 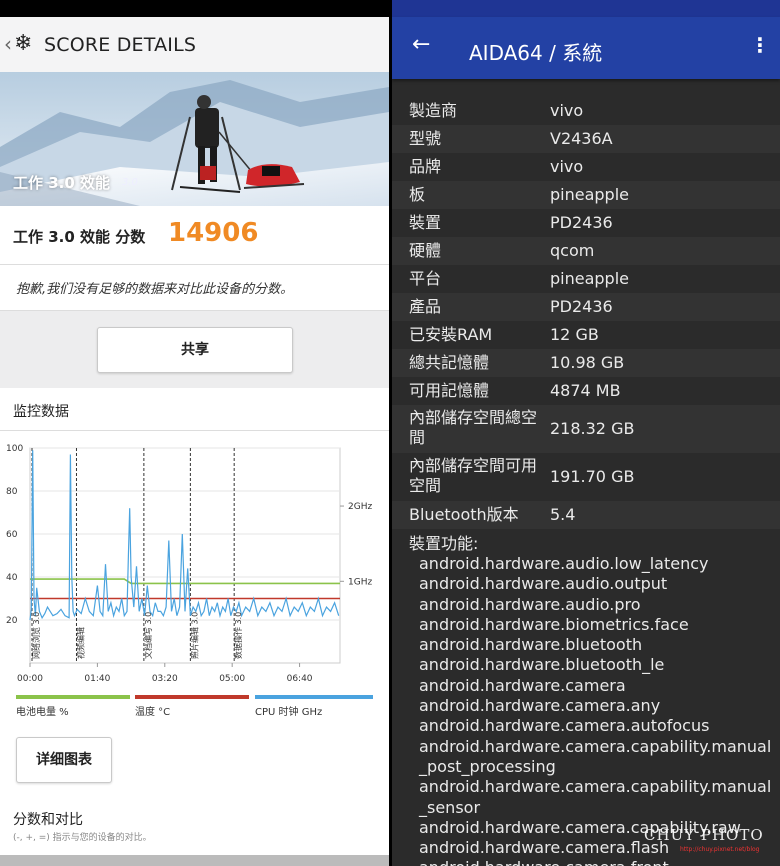 What do you see at coordinates (195, 350) in the screenshot?
I see `share-button: 共享` at bounding box center [195, 350].